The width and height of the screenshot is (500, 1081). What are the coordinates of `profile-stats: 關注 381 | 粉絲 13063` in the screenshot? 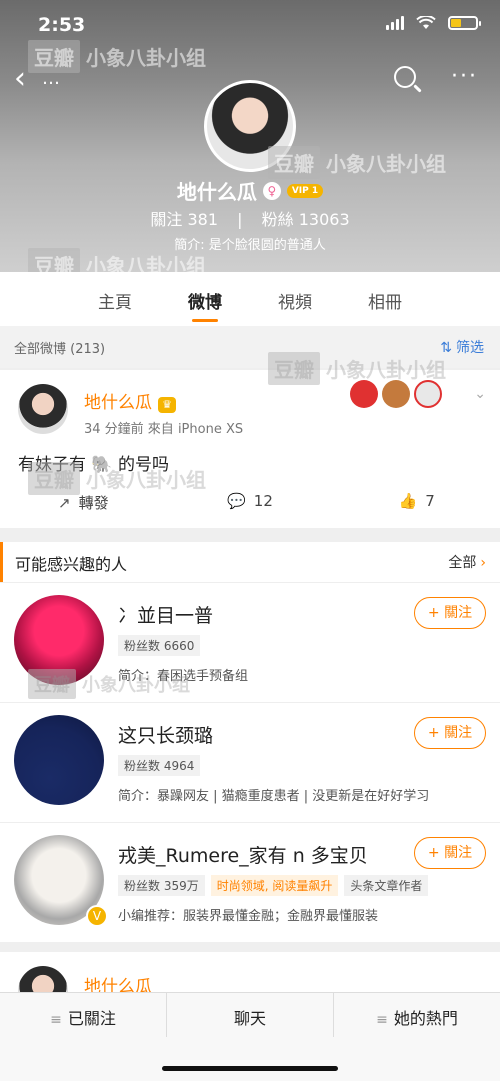 It's located at (250, 218).